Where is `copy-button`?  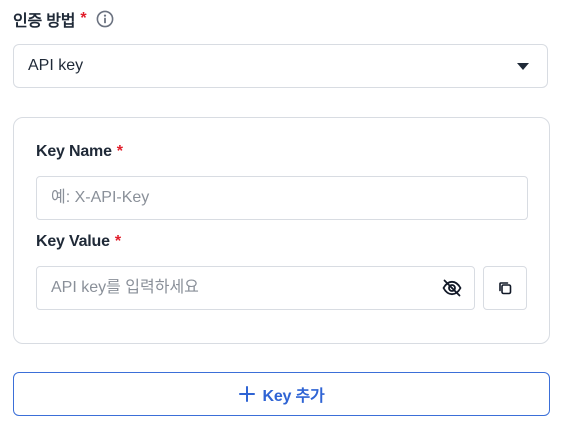 copy-button is located at coordinates (505, 288).